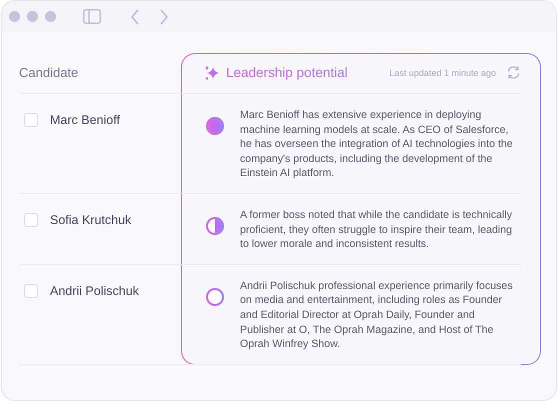 The height and width of the screenshot is (404, 558). What do you see at coordinates (212, 72) in the screenshot?
I see `sparkle-icon` at bounding box center [212, 72].